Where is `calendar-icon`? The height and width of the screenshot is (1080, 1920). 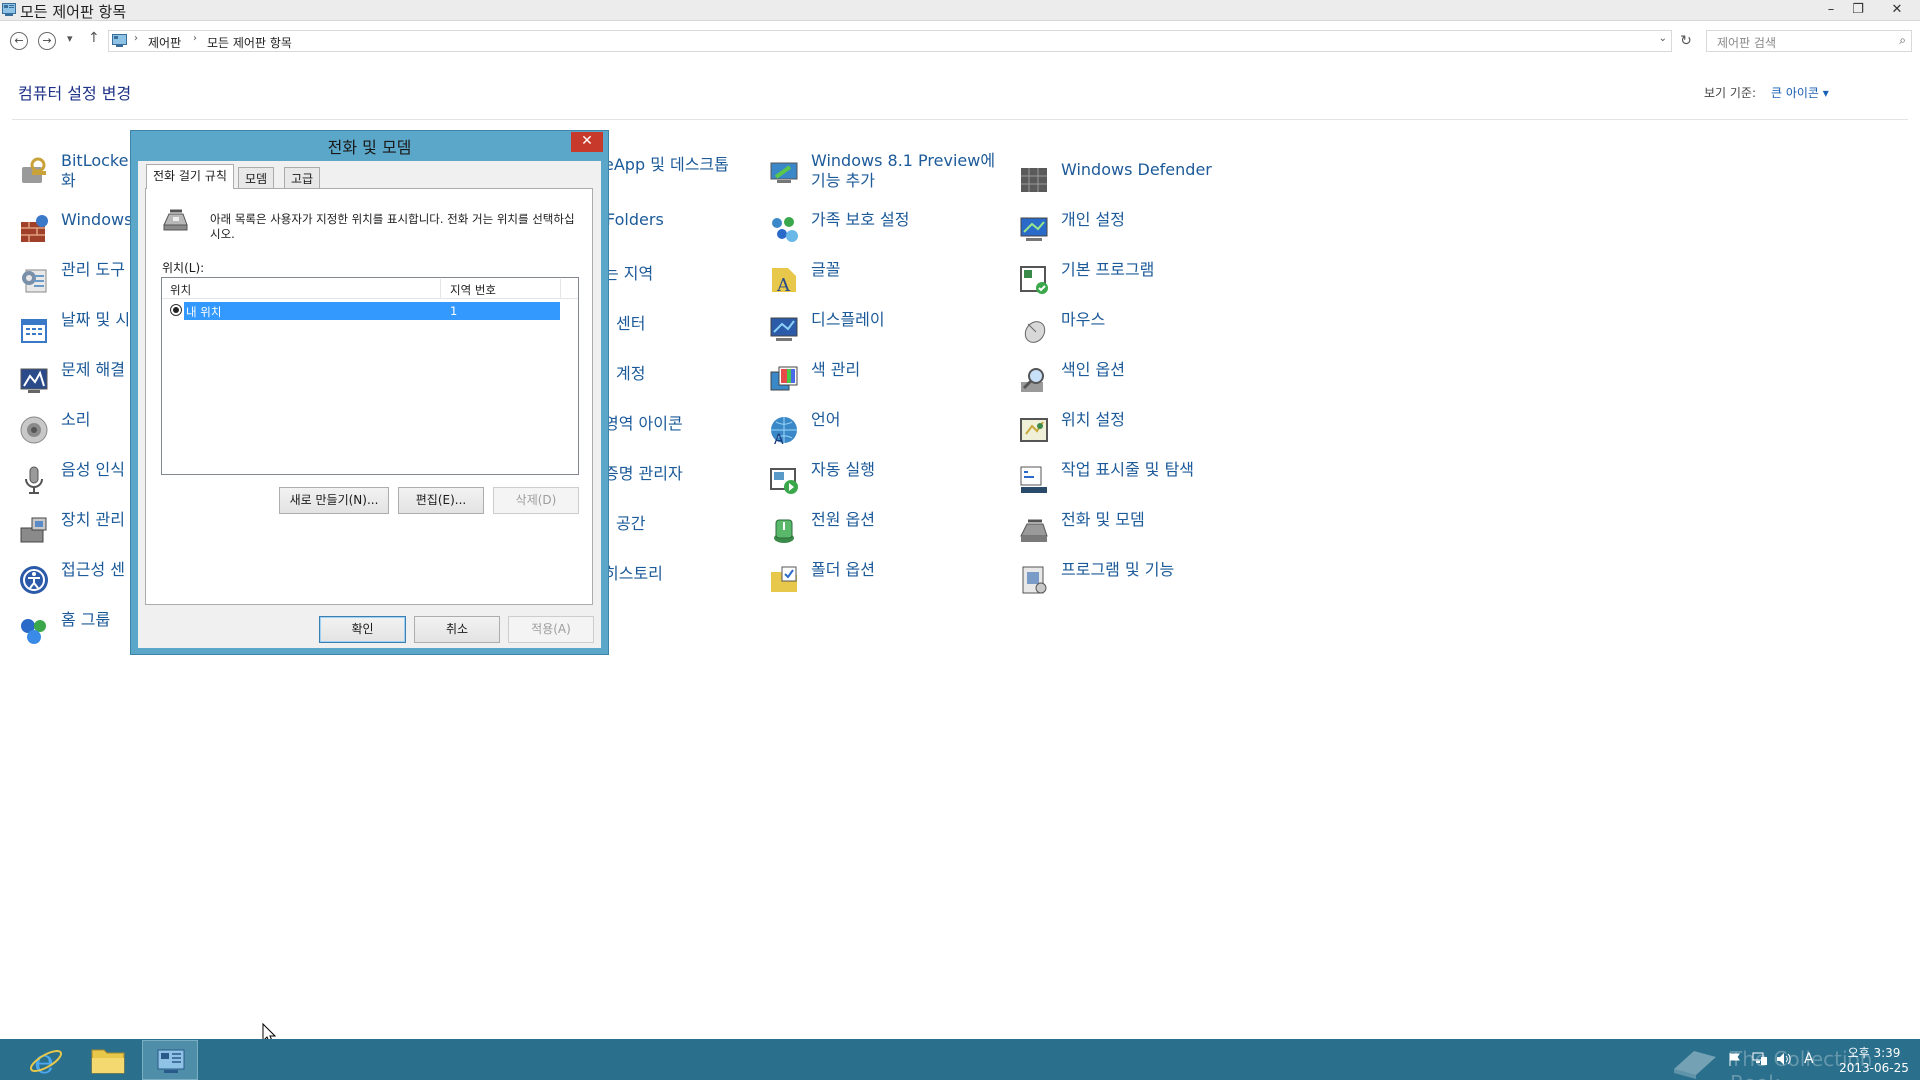 calendar-icon is located at coordinates (34, 331).